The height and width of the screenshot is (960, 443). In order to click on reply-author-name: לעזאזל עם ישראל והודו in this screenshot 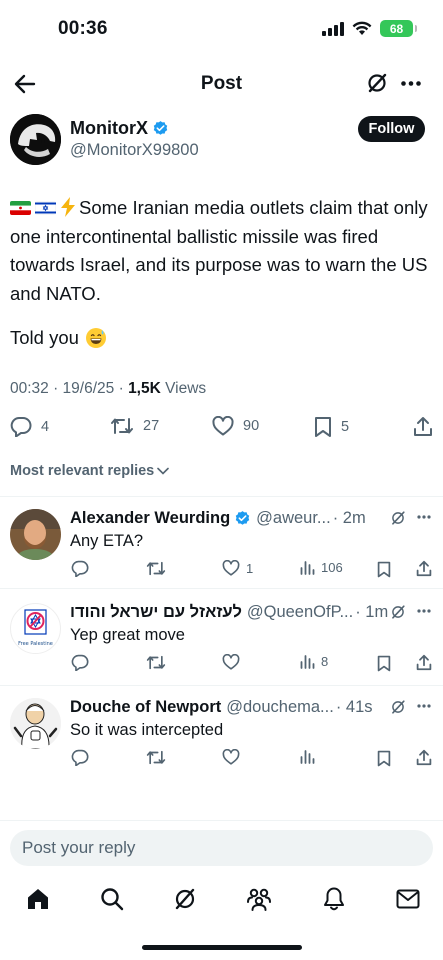, I will do `click(156, 612)`.